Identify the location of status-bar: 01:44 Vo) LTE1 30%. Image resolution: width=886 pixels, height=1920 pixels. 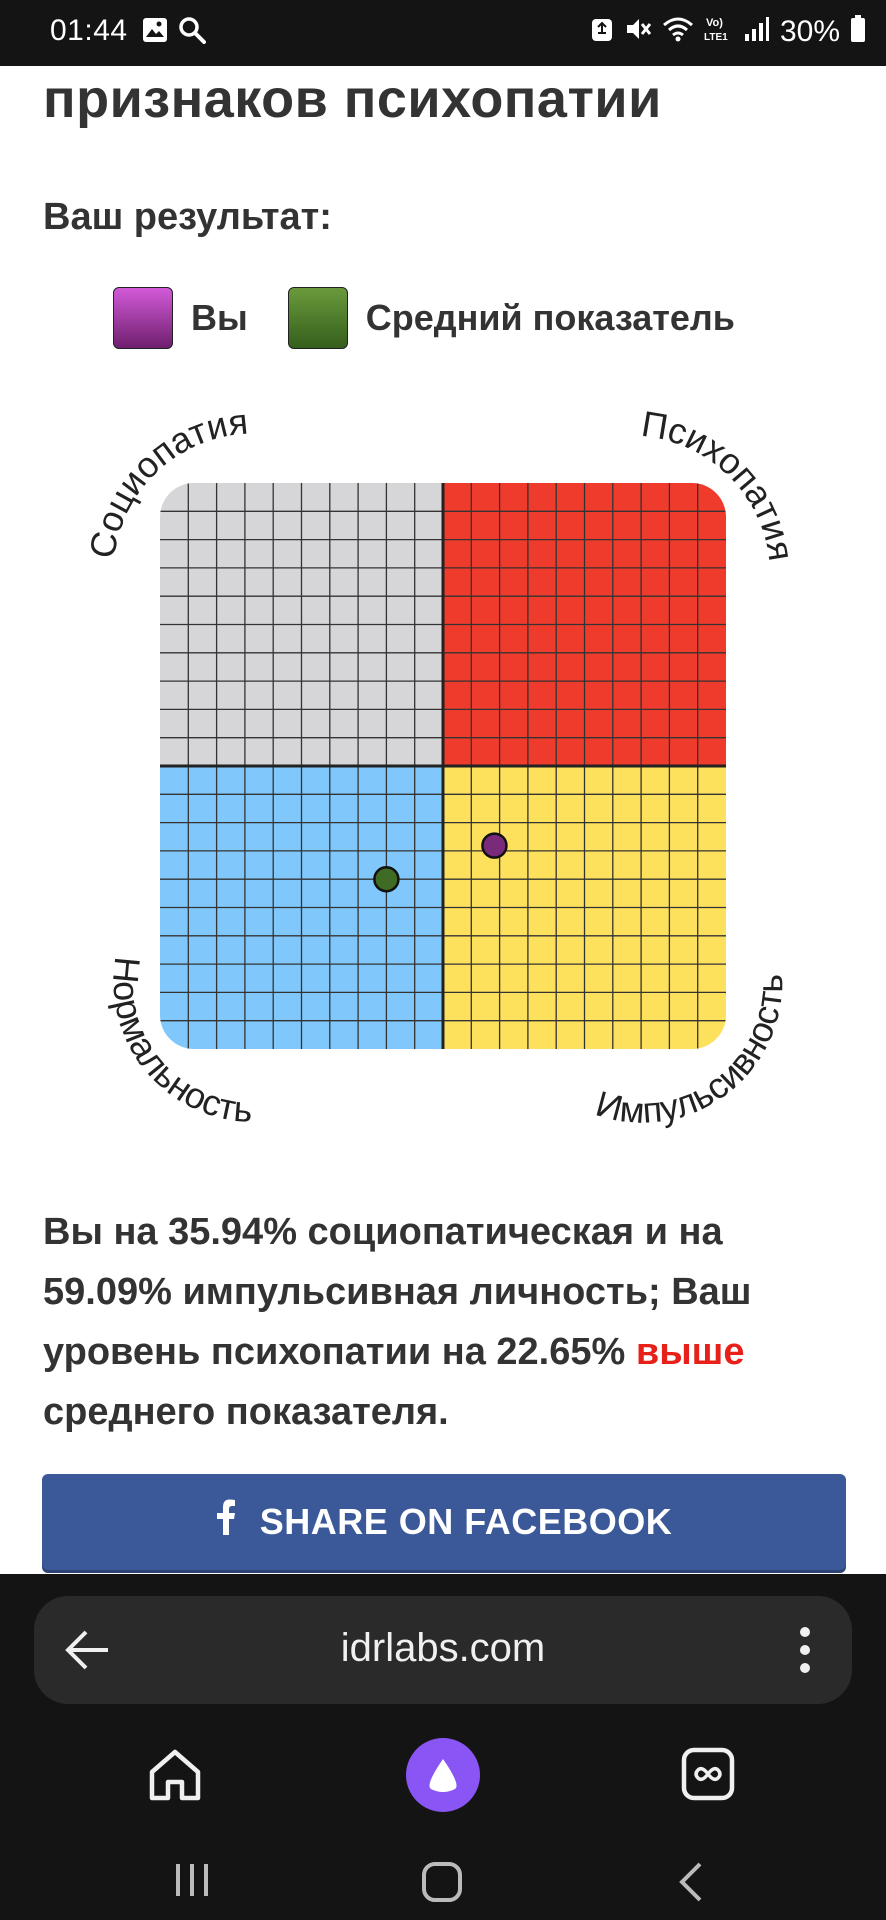
(443, 33).